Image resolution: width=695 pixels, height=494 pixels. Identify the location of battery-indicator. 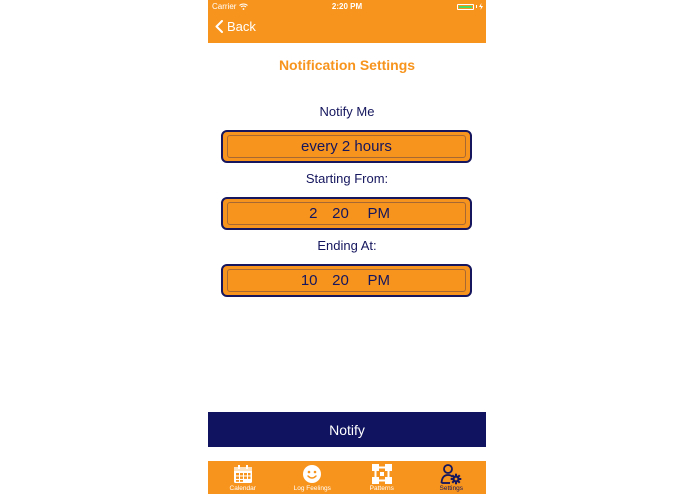
(470, 6).